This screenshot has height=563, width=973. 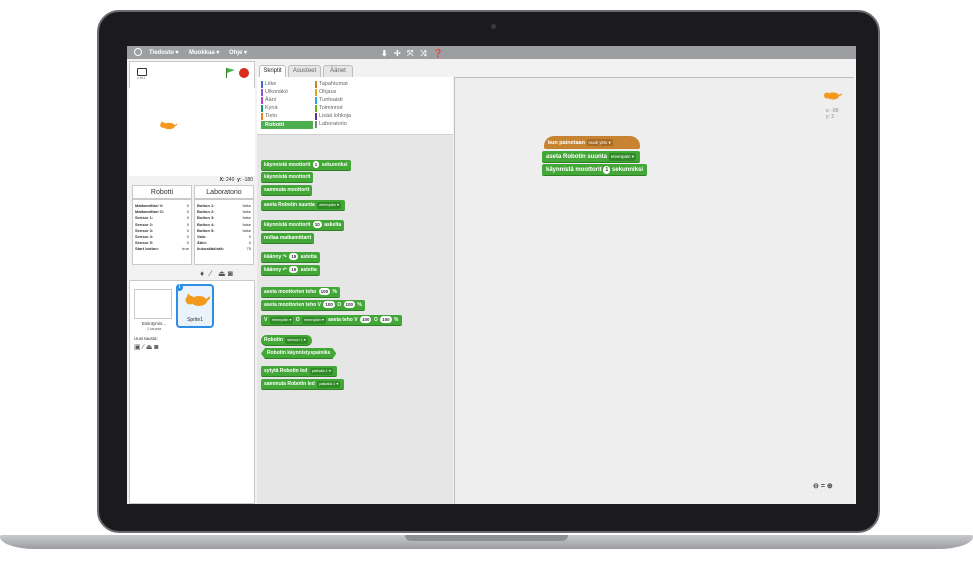 What do you see at coordinates (397, 53) in the screenshot?
I see `delete-scissors-icon: ✢` at bounding box center [397, 53].